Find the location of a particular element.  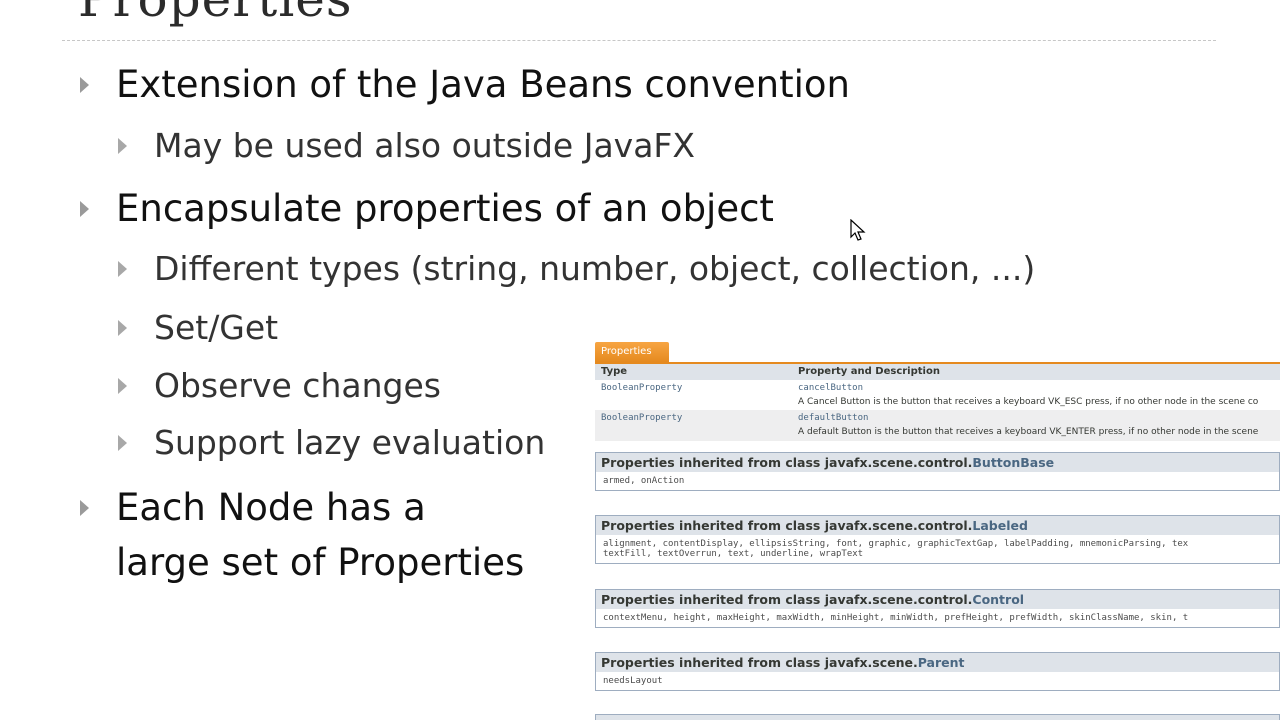

class-link: Labeled is located at coordinates (1000, 525).